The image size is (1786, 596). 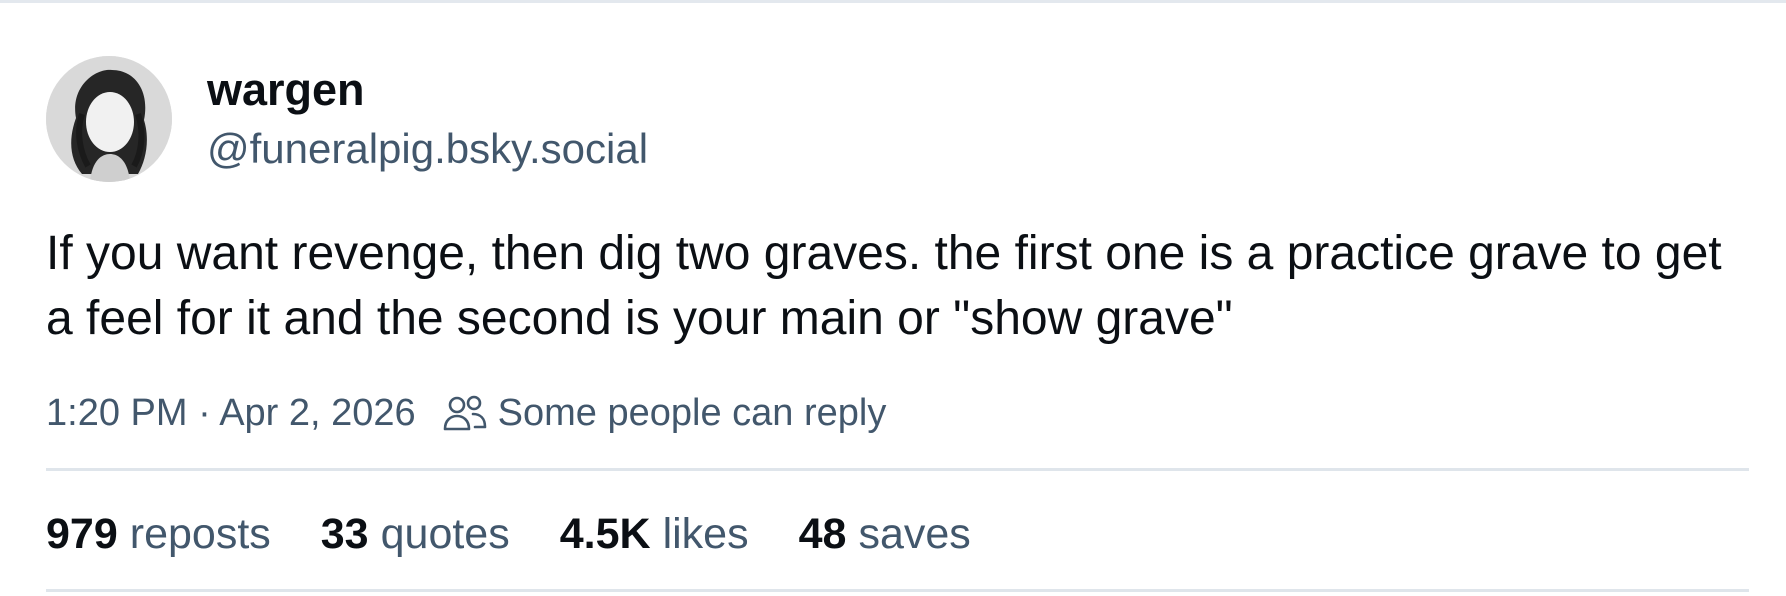 I want to click on stats-divider-top, so click(x=897, y=469).